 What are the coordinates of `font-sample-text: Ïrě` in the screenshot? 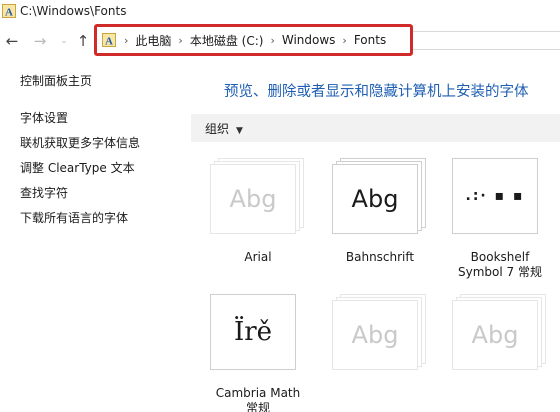 It's located at (253, 332).